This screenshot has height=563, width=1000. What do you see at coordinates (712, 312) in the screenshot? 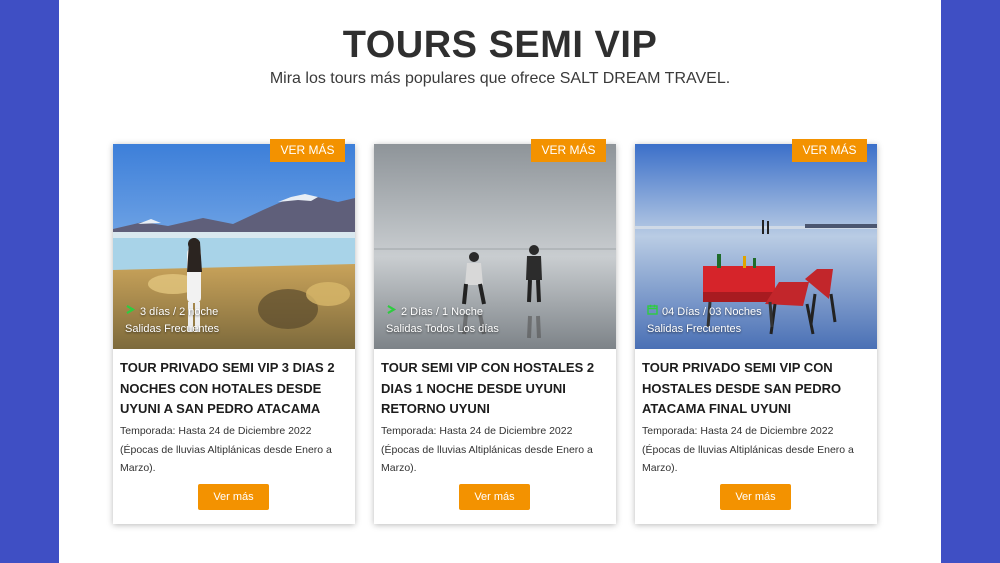
I see `tour-duration: 04 Días / 03 Noches` at bounding box center [712, 312].